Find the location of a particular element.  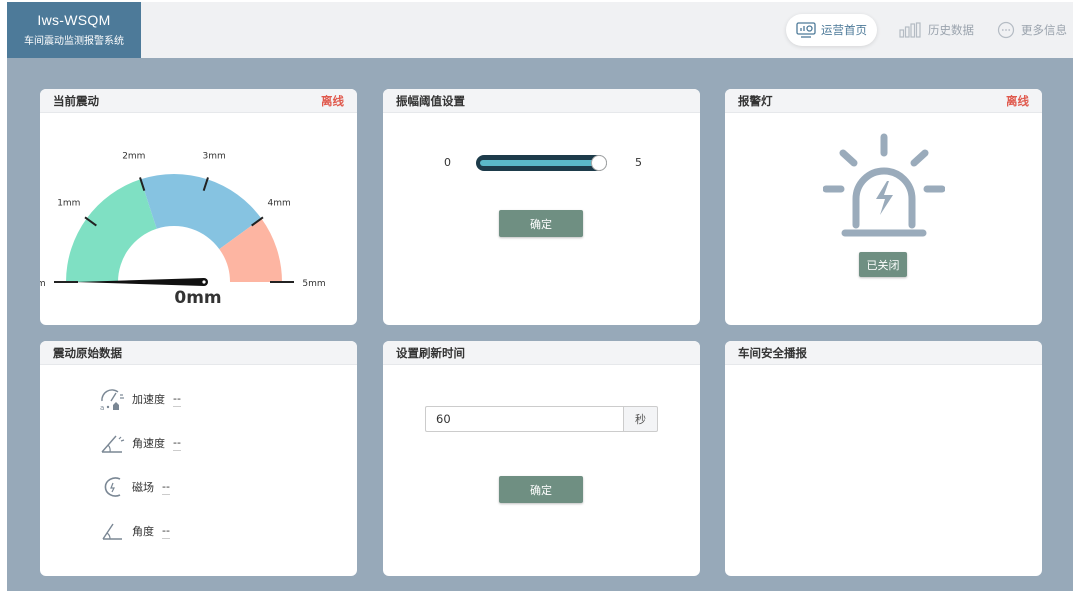

svg-text: a is located at coordinates (102, 407).